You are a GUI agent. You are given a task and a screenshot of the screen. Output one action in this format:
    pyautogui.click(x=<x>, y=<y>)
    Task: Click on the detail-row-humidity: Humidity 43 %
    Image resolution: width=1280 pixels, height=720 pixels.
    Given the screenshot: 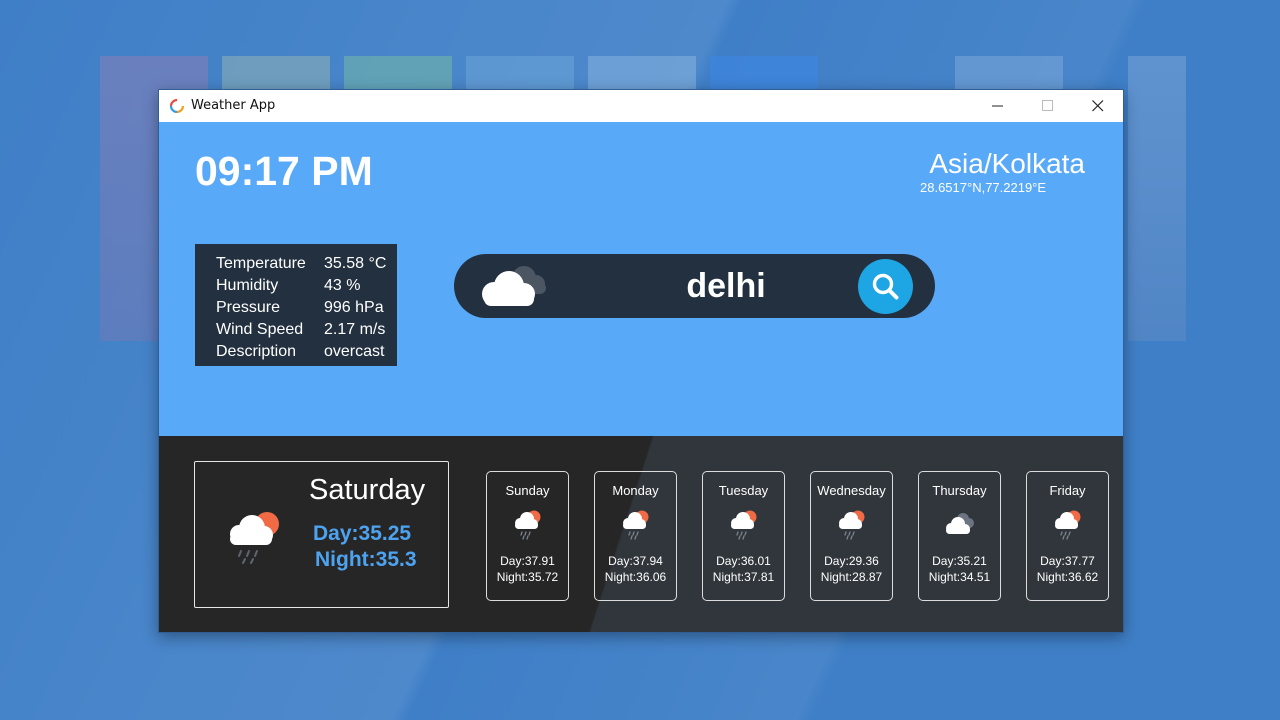 What is the action you would take?
    pyautogui.click(x=296, y=288)
    